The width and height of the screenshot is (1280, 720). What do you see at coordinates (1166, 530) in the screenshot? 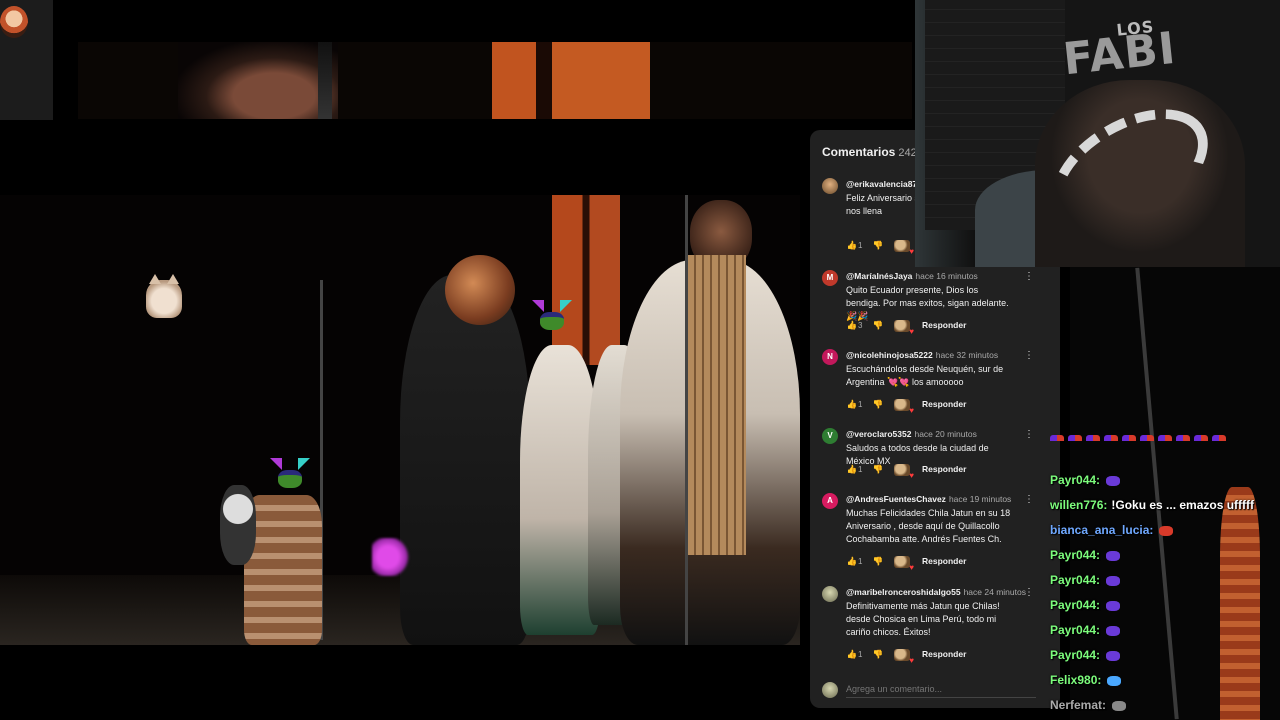
I see `mushroom-emote` at bounding box center [1166, 530].